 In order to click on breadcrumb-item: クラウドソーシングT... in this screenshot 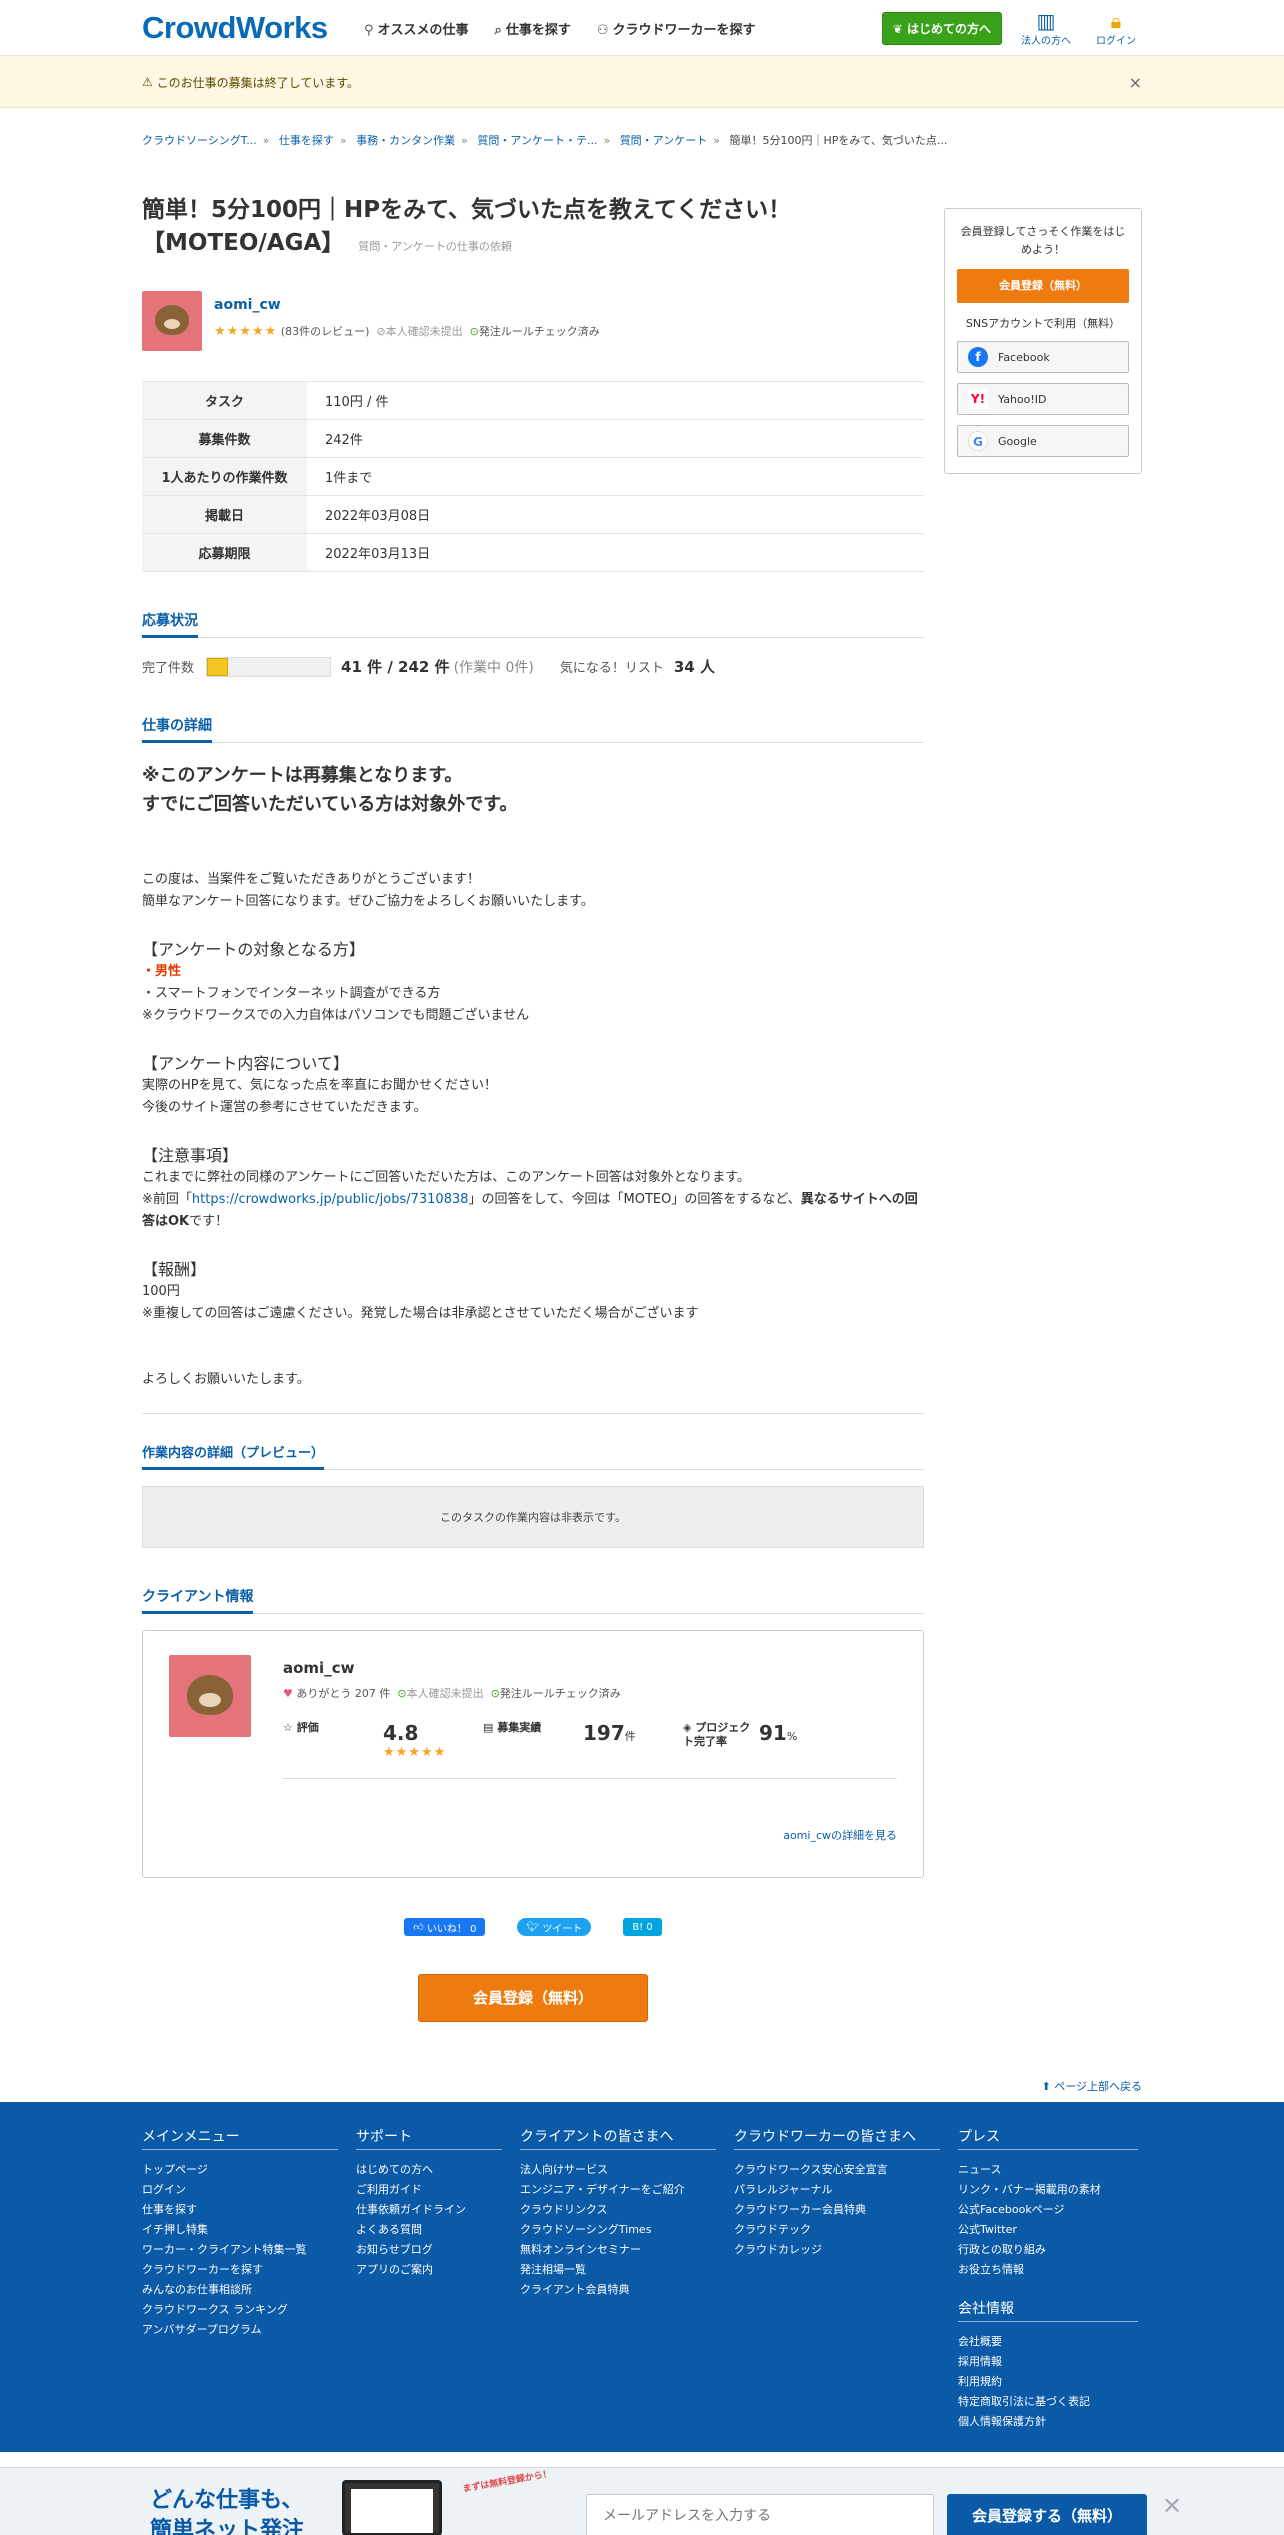, I will do `click(199, 140)`.